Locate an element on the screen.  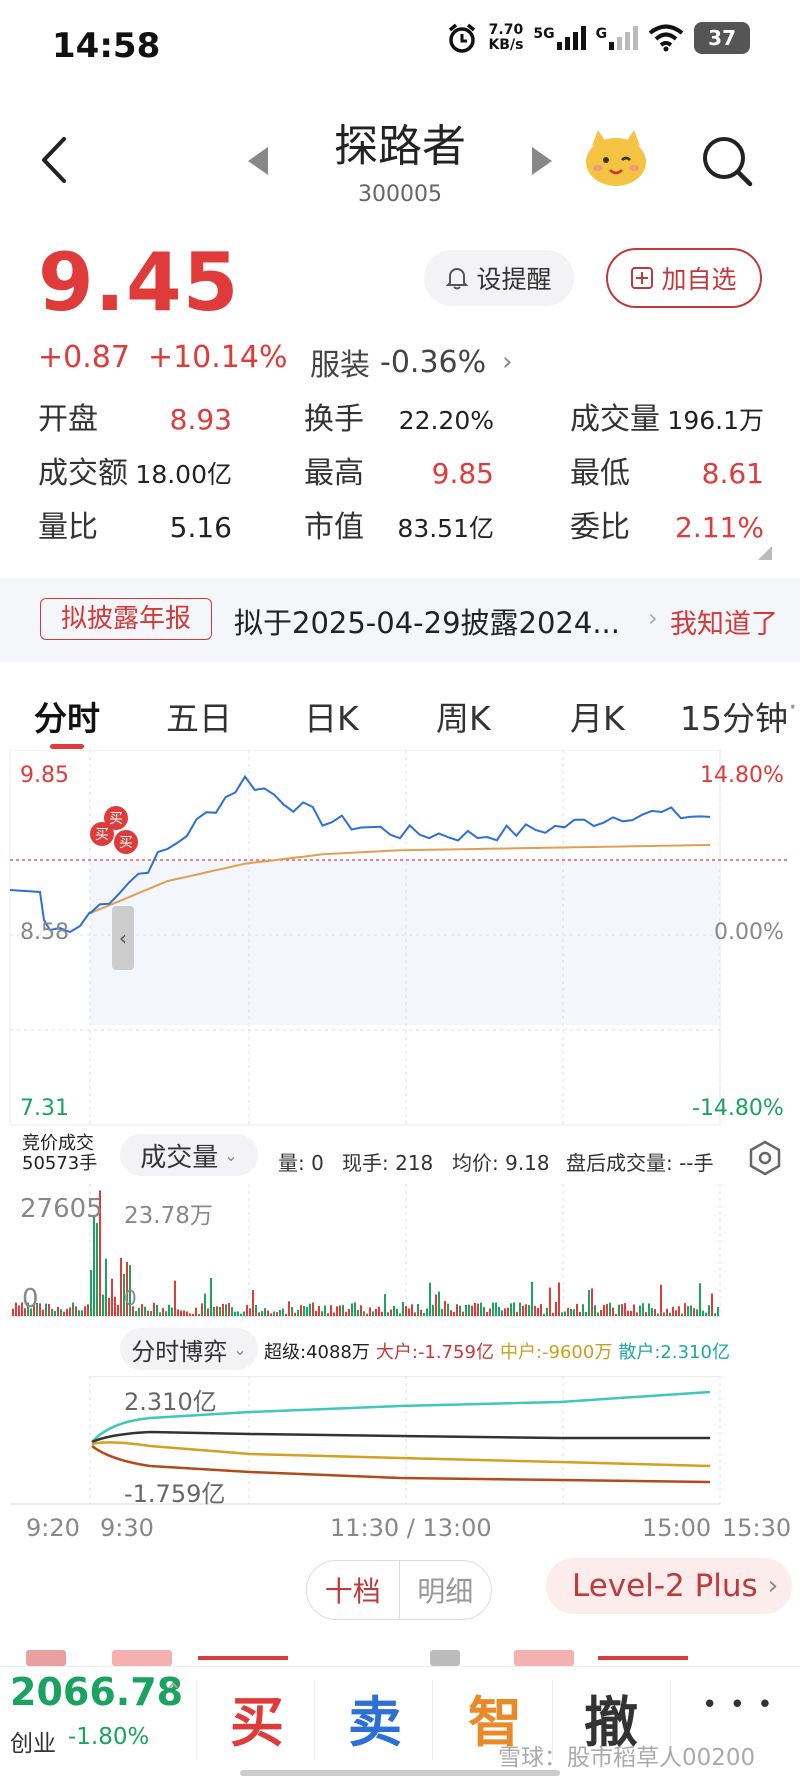
tab-intraday: 分时 is located at coordinates (67, 716).